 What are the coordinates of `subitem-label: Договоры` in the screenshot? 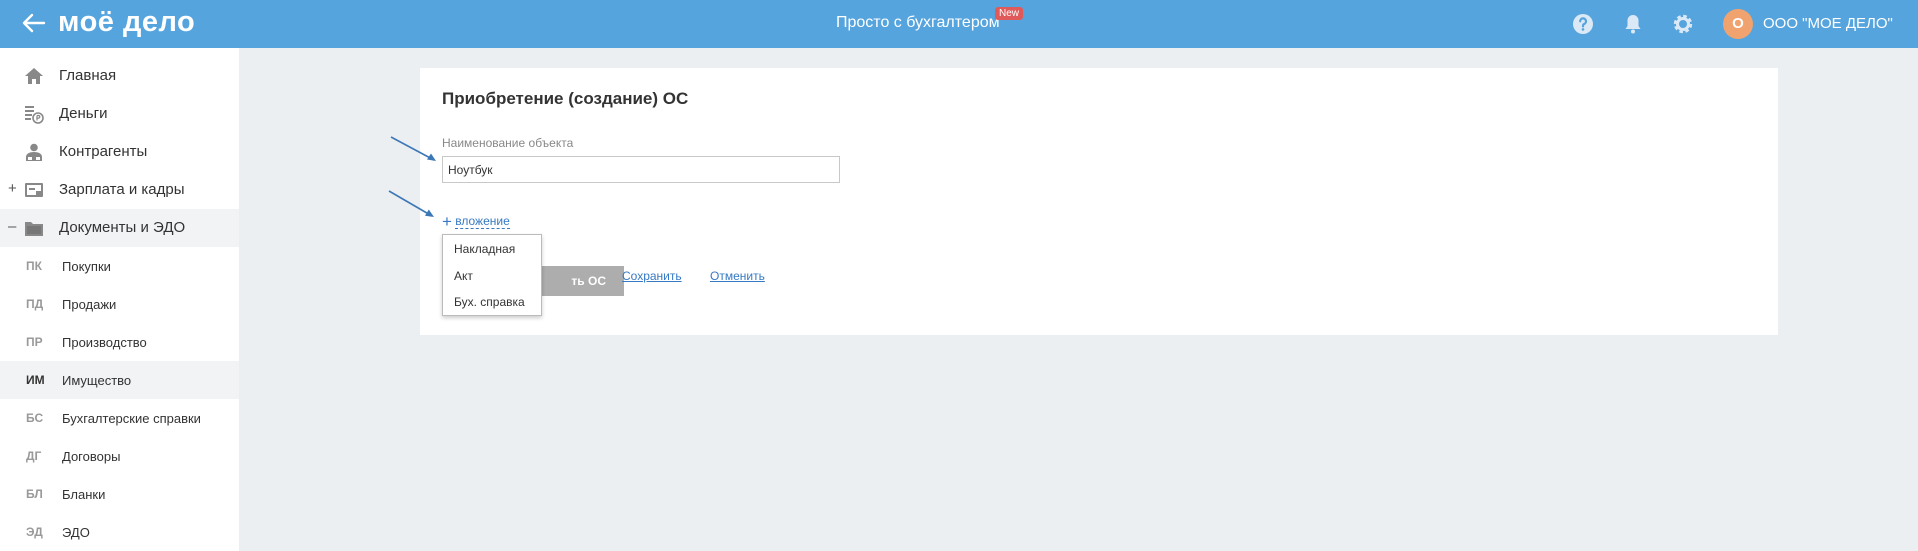 It's located at (91, 456).